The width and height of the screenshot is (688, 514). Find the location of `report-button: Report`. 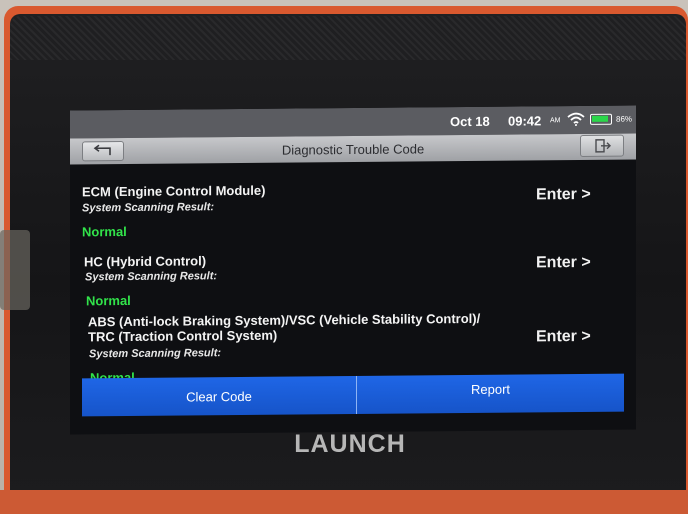

report-button: Report is located at coordinates (490, 394).